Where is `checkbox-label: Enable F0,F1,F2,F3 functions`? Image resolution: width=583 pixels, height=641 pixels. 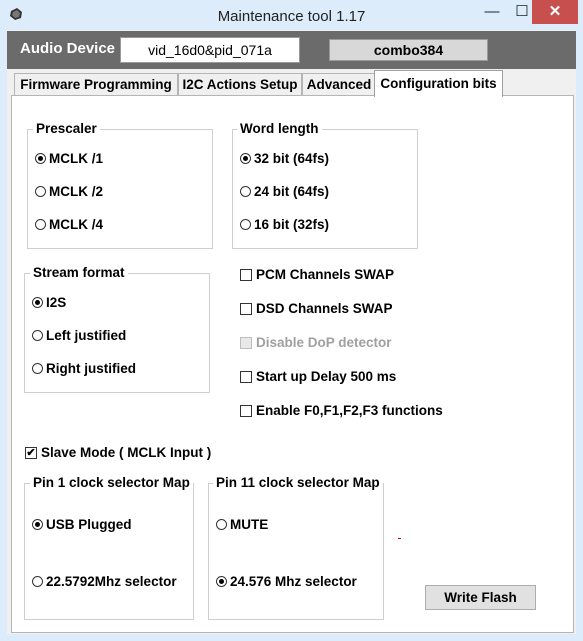 checkbox-label: Enable F0,F1,F2,F3 functions is located at coordinates (349, 410).